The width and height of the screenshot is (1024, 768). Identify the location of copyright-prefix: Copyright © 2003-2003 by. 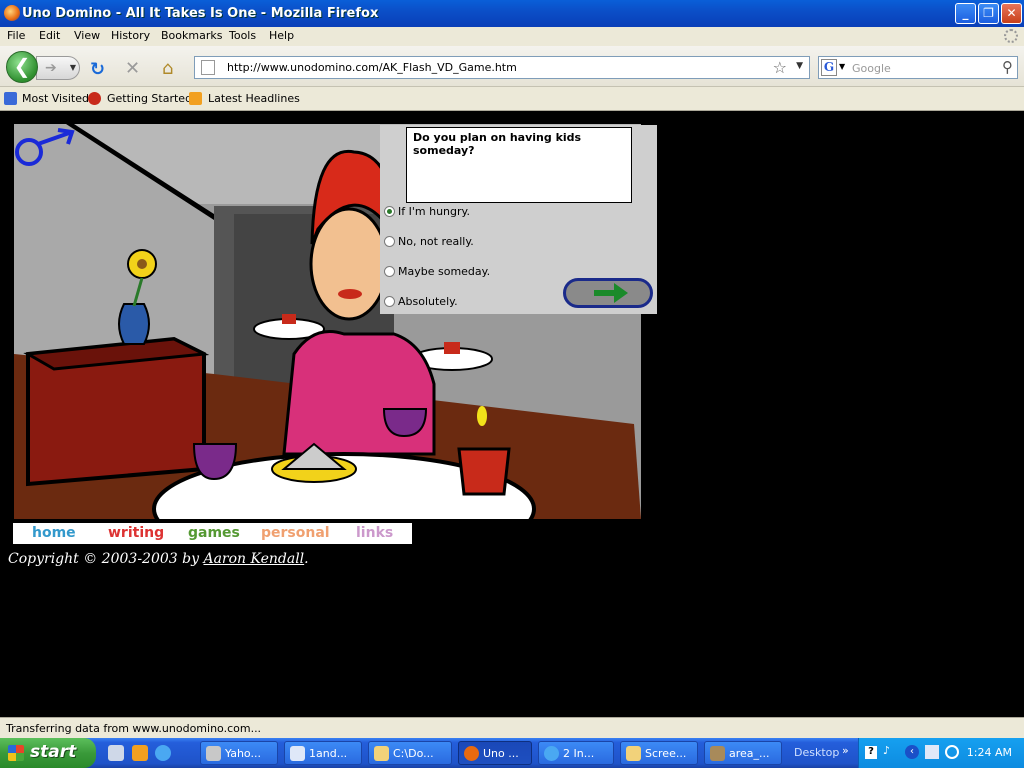
(106, 559).